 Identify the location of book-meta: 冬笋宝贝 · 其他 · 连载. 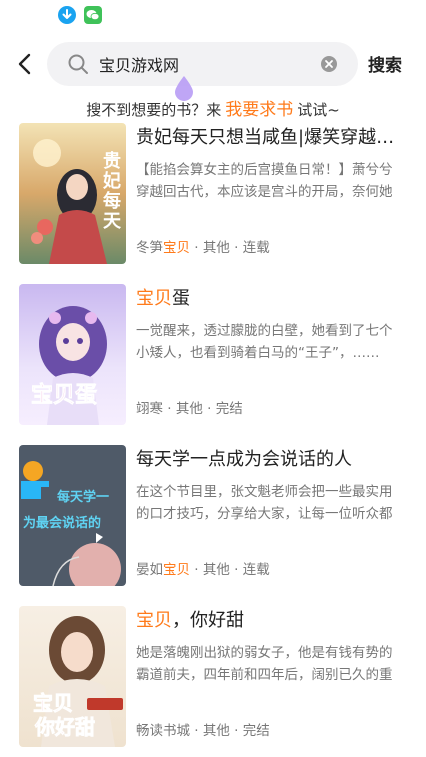
(203, 248).